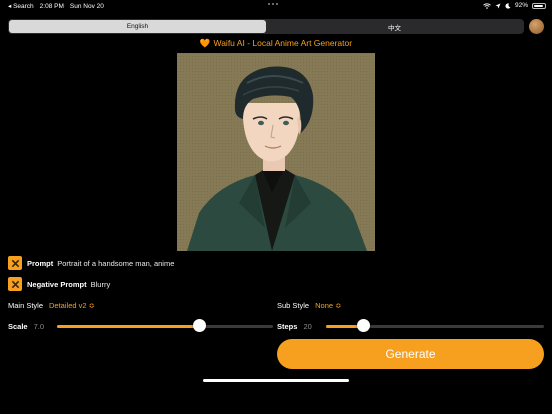 Image resolution: width=552 pixels, height=414 pixels. I want to click on scale-slider, so click(165, 326).